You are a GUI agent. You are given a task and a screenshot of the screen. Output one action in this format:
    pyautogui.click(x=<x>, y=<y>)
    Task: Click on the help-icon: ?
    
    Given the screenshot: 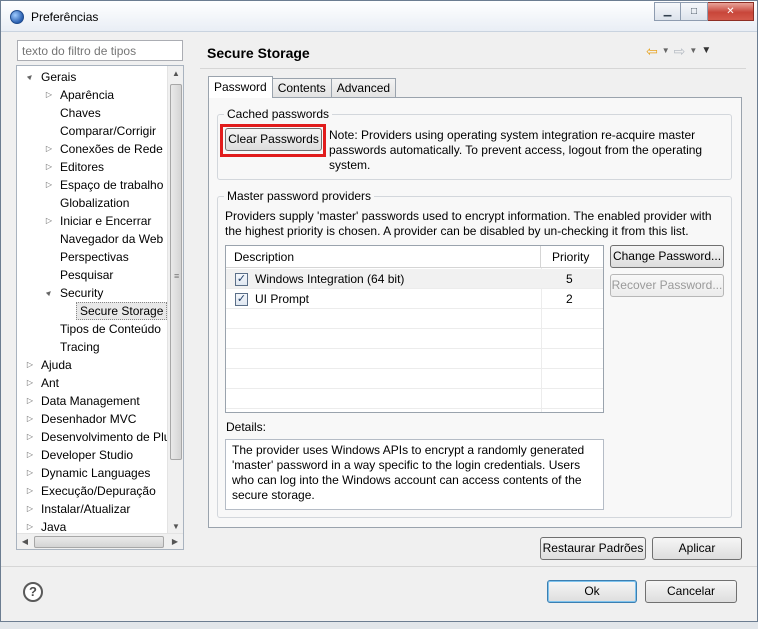 What is the action you would take?
    pyautogui.click(x=33, y=592)
    